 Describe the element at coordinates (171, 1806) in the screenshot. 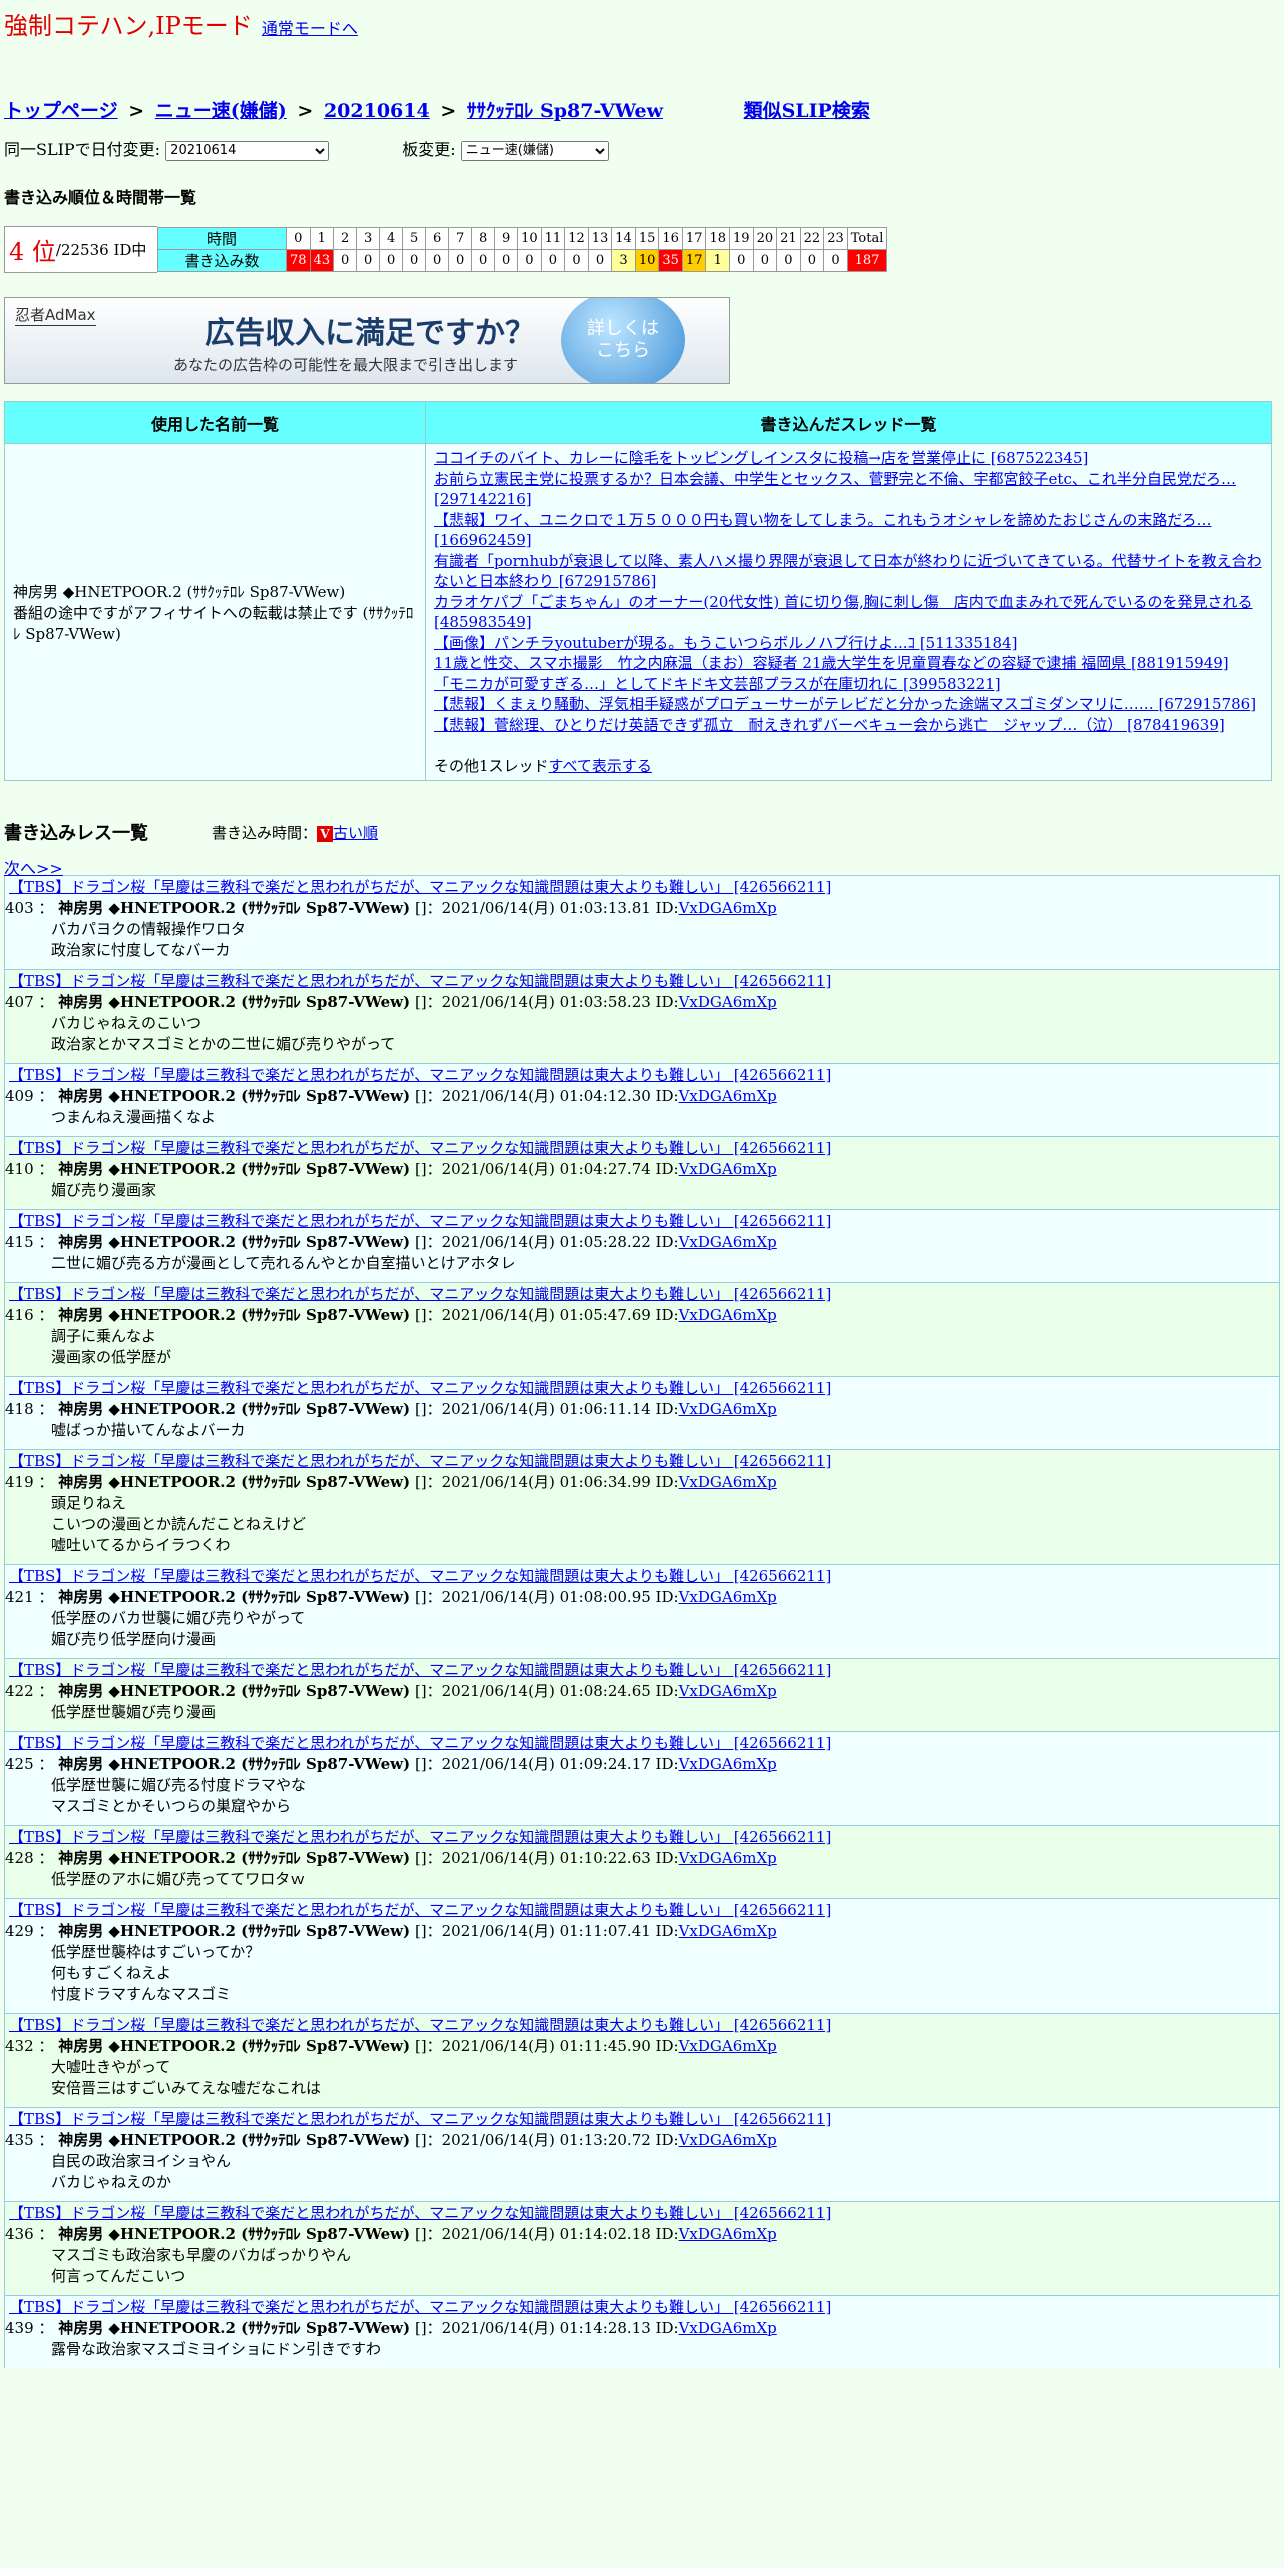

I see `post-body-line: マスゴミとかそいつらの巣窟やから` at that location.